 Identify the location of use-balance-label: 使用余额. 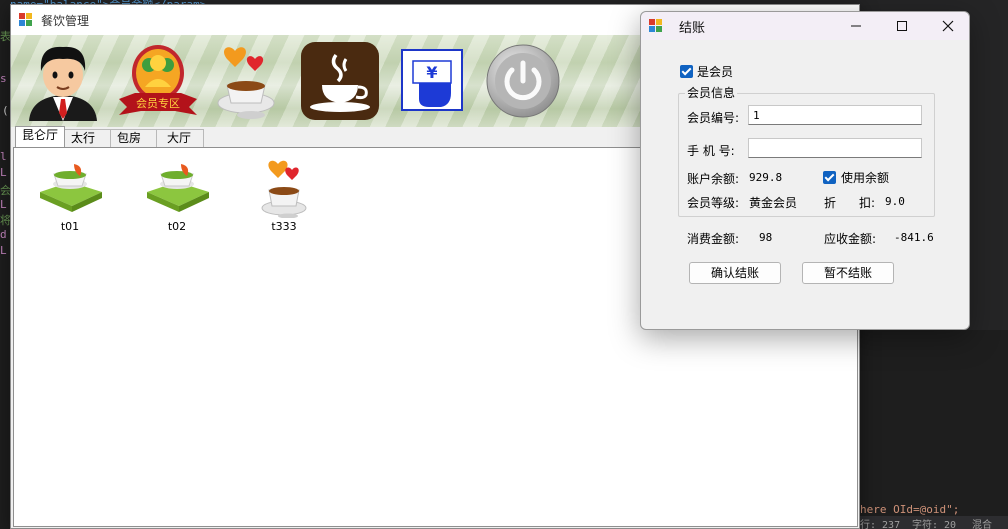
(865, 178).